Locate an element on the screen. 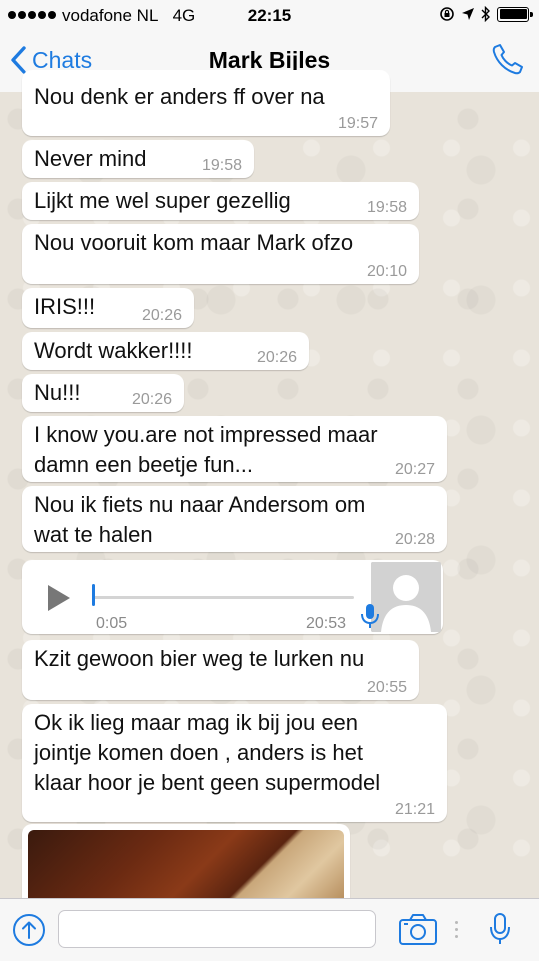  camera-icon is located at coordinates (418, 929).